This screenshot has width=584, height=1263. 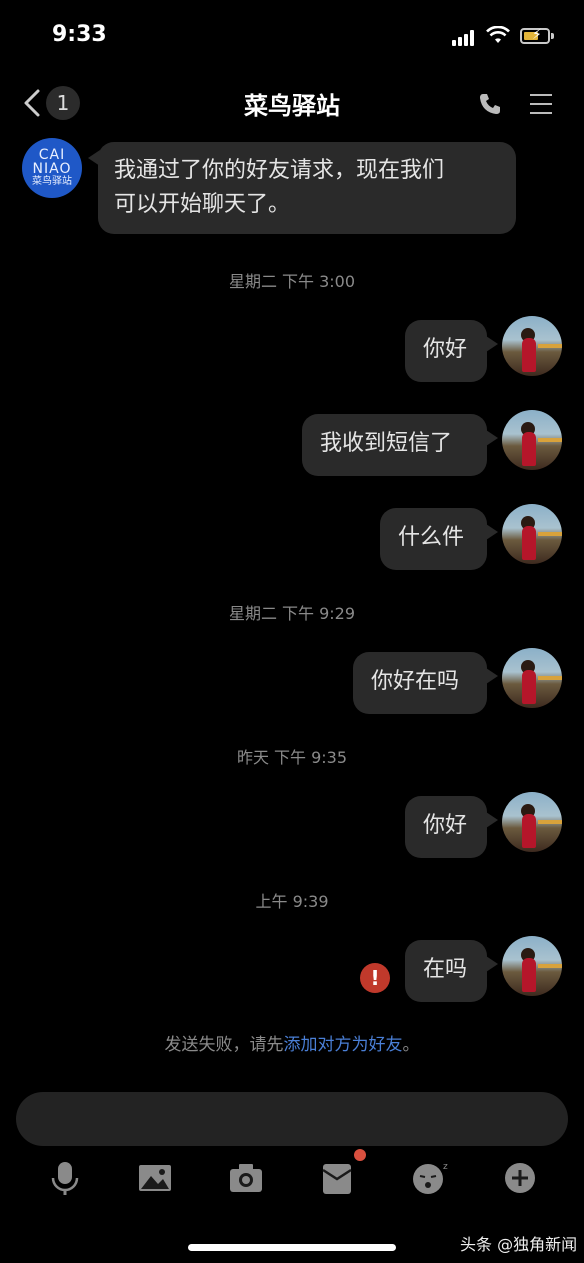 I want to click on wifi-icon, so click(x=498, y=36).